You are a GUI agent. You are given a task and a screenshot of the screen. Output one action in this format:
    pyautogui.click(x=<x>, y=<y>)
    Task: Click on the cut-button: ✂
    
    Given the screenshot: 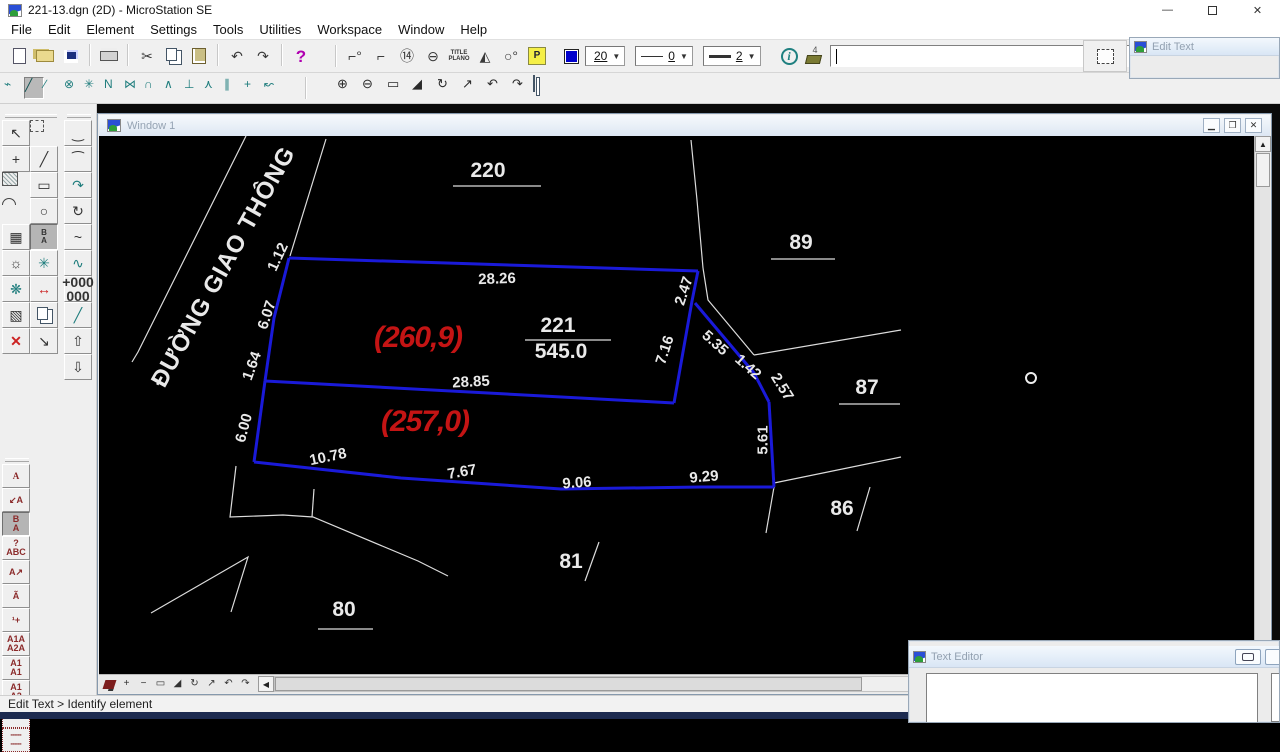 What is the action you would take?
    pyautogui.click(x=147, y=56)
    